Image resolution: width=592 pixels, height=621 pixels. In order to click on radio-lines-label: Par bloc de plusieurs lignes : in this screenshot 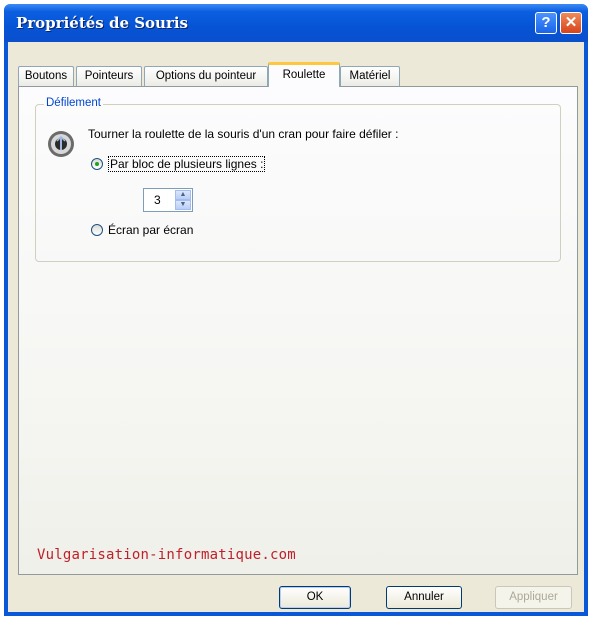, I will do `click(187, 164)`.